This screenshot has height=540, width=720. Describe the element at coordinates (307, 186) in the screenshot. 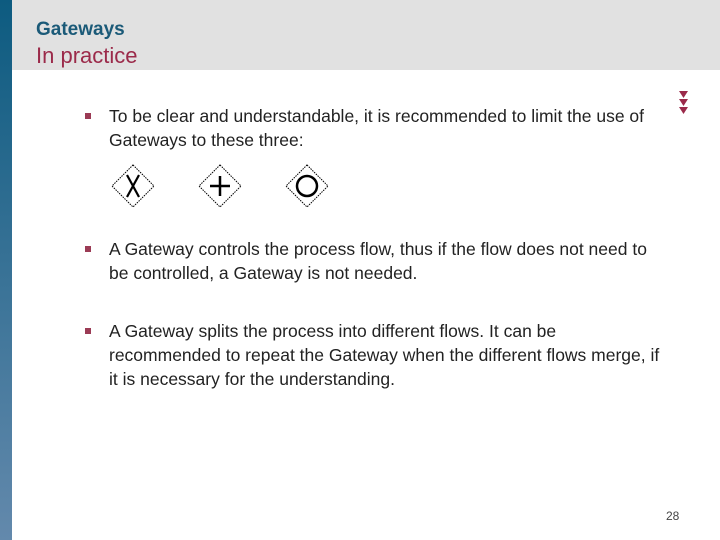

I see `inclusive-gateway-icon` at that location.